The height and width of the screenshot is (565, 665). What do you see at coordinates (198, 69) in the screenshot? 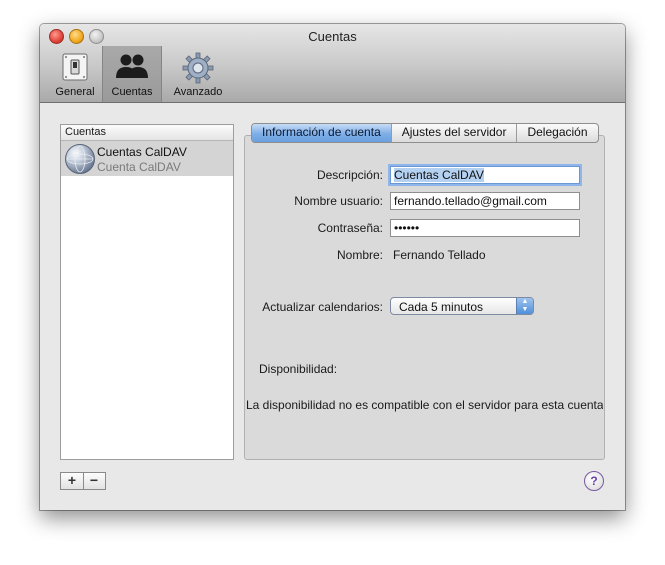
I see `gear-icon` at bounding box center [198, 69].